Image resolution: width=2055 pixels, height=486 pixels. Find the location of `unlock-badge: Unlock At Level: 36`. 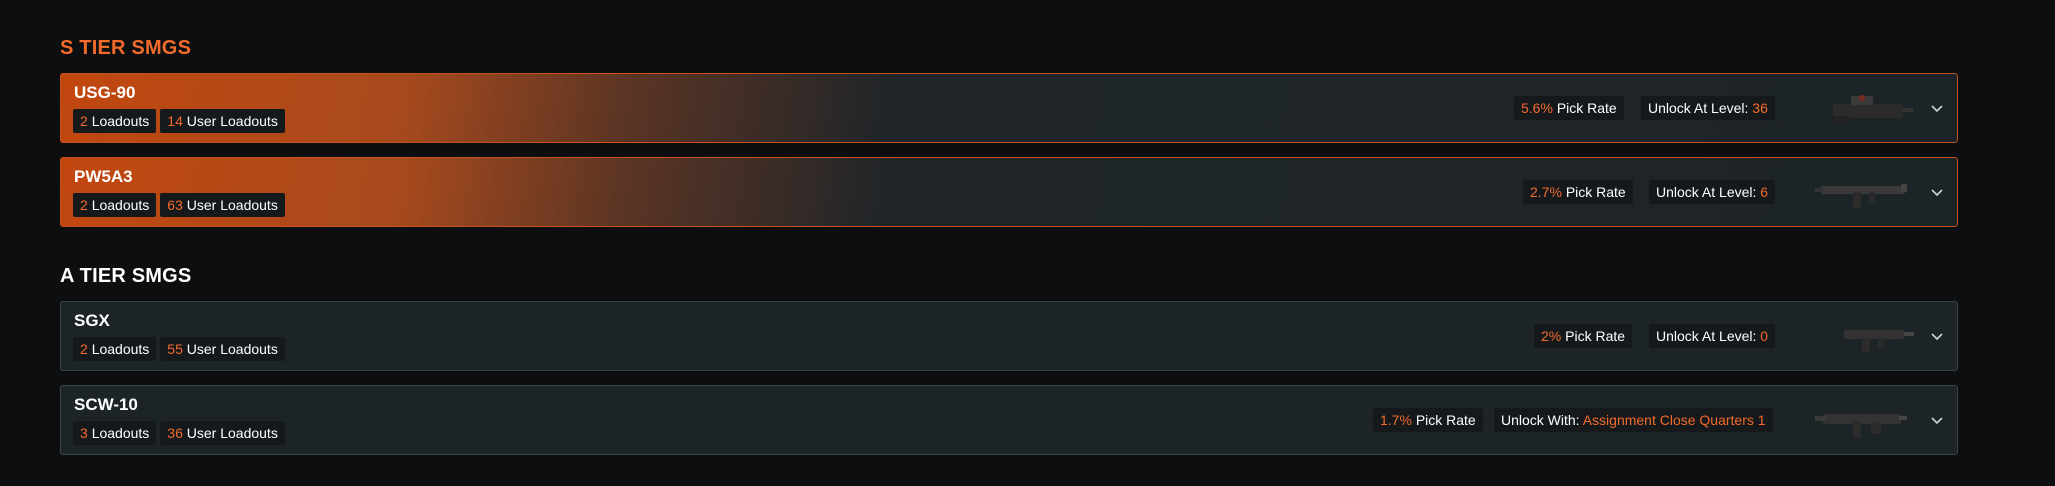

unlock-badge: Unlock At Level: 36 is located at coordinates (1708, 108).